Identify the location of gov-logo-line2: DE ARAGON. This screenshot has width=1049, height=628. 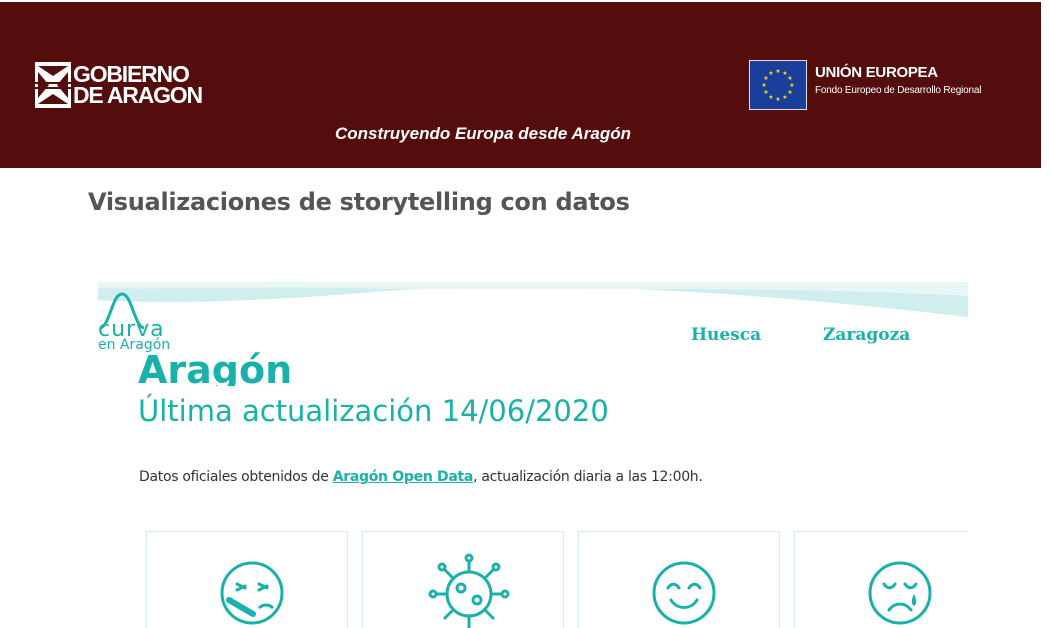
(138, 95).